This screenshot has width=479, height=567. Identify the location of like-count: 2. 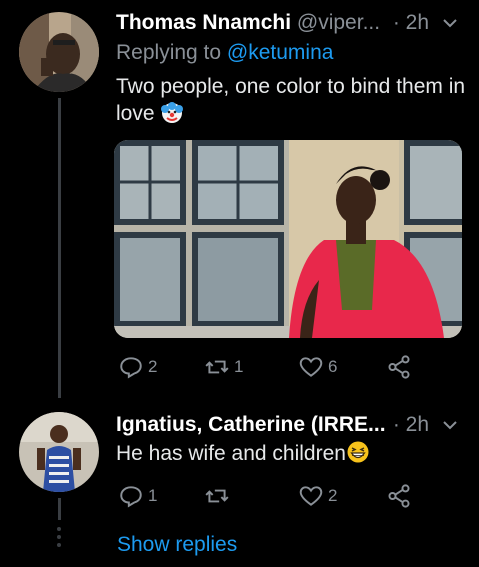
(333, 495).